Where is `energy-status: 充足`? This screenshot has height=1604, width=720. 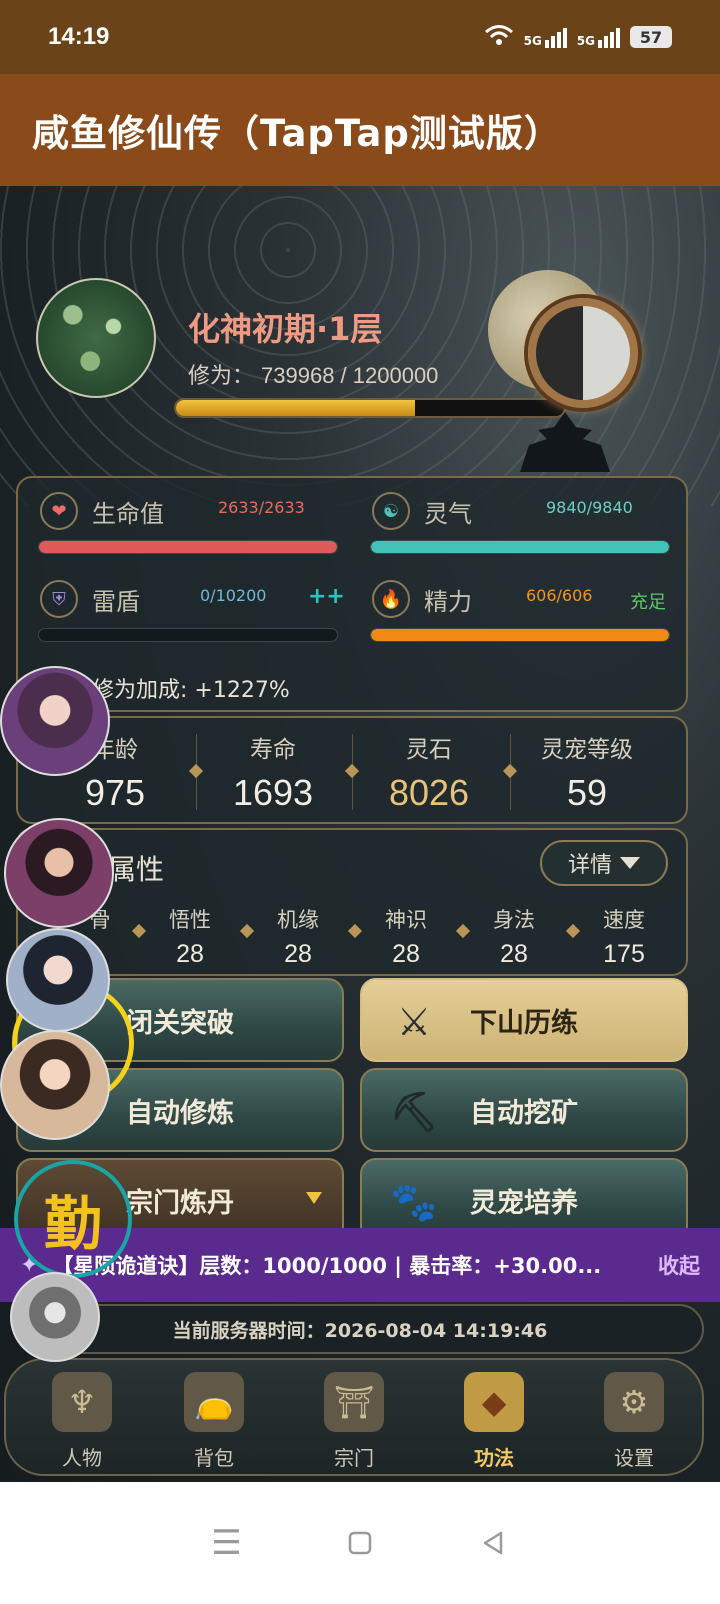
energy-status: 充足 is located at coordinates (648, 602).